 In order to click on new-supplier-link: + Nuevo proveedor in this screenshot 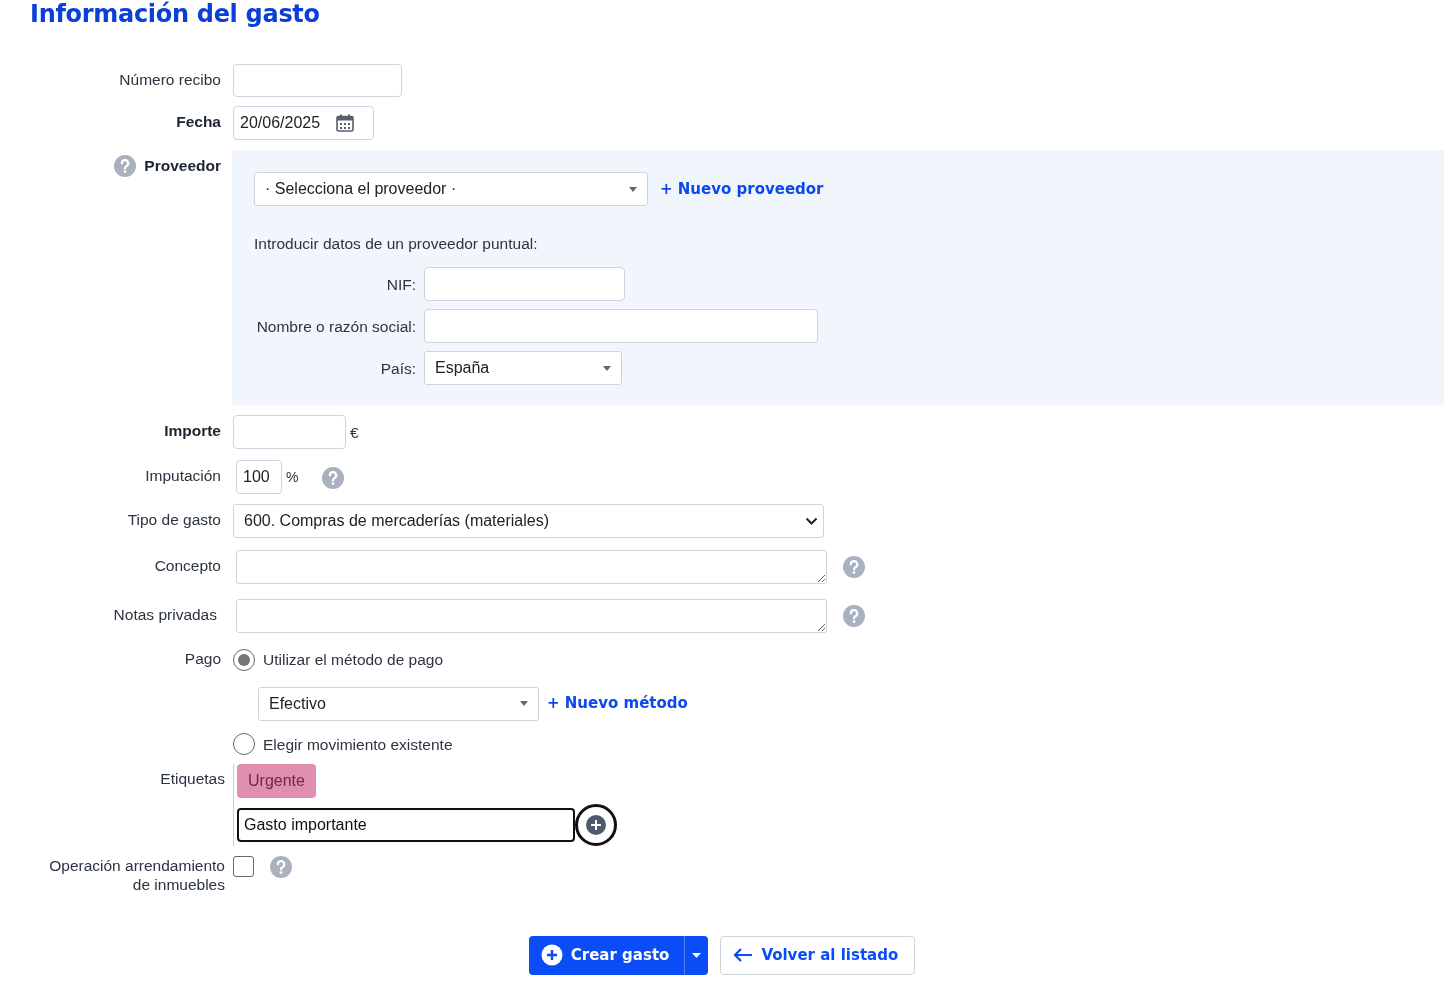, I will do `click(742, 189)`.